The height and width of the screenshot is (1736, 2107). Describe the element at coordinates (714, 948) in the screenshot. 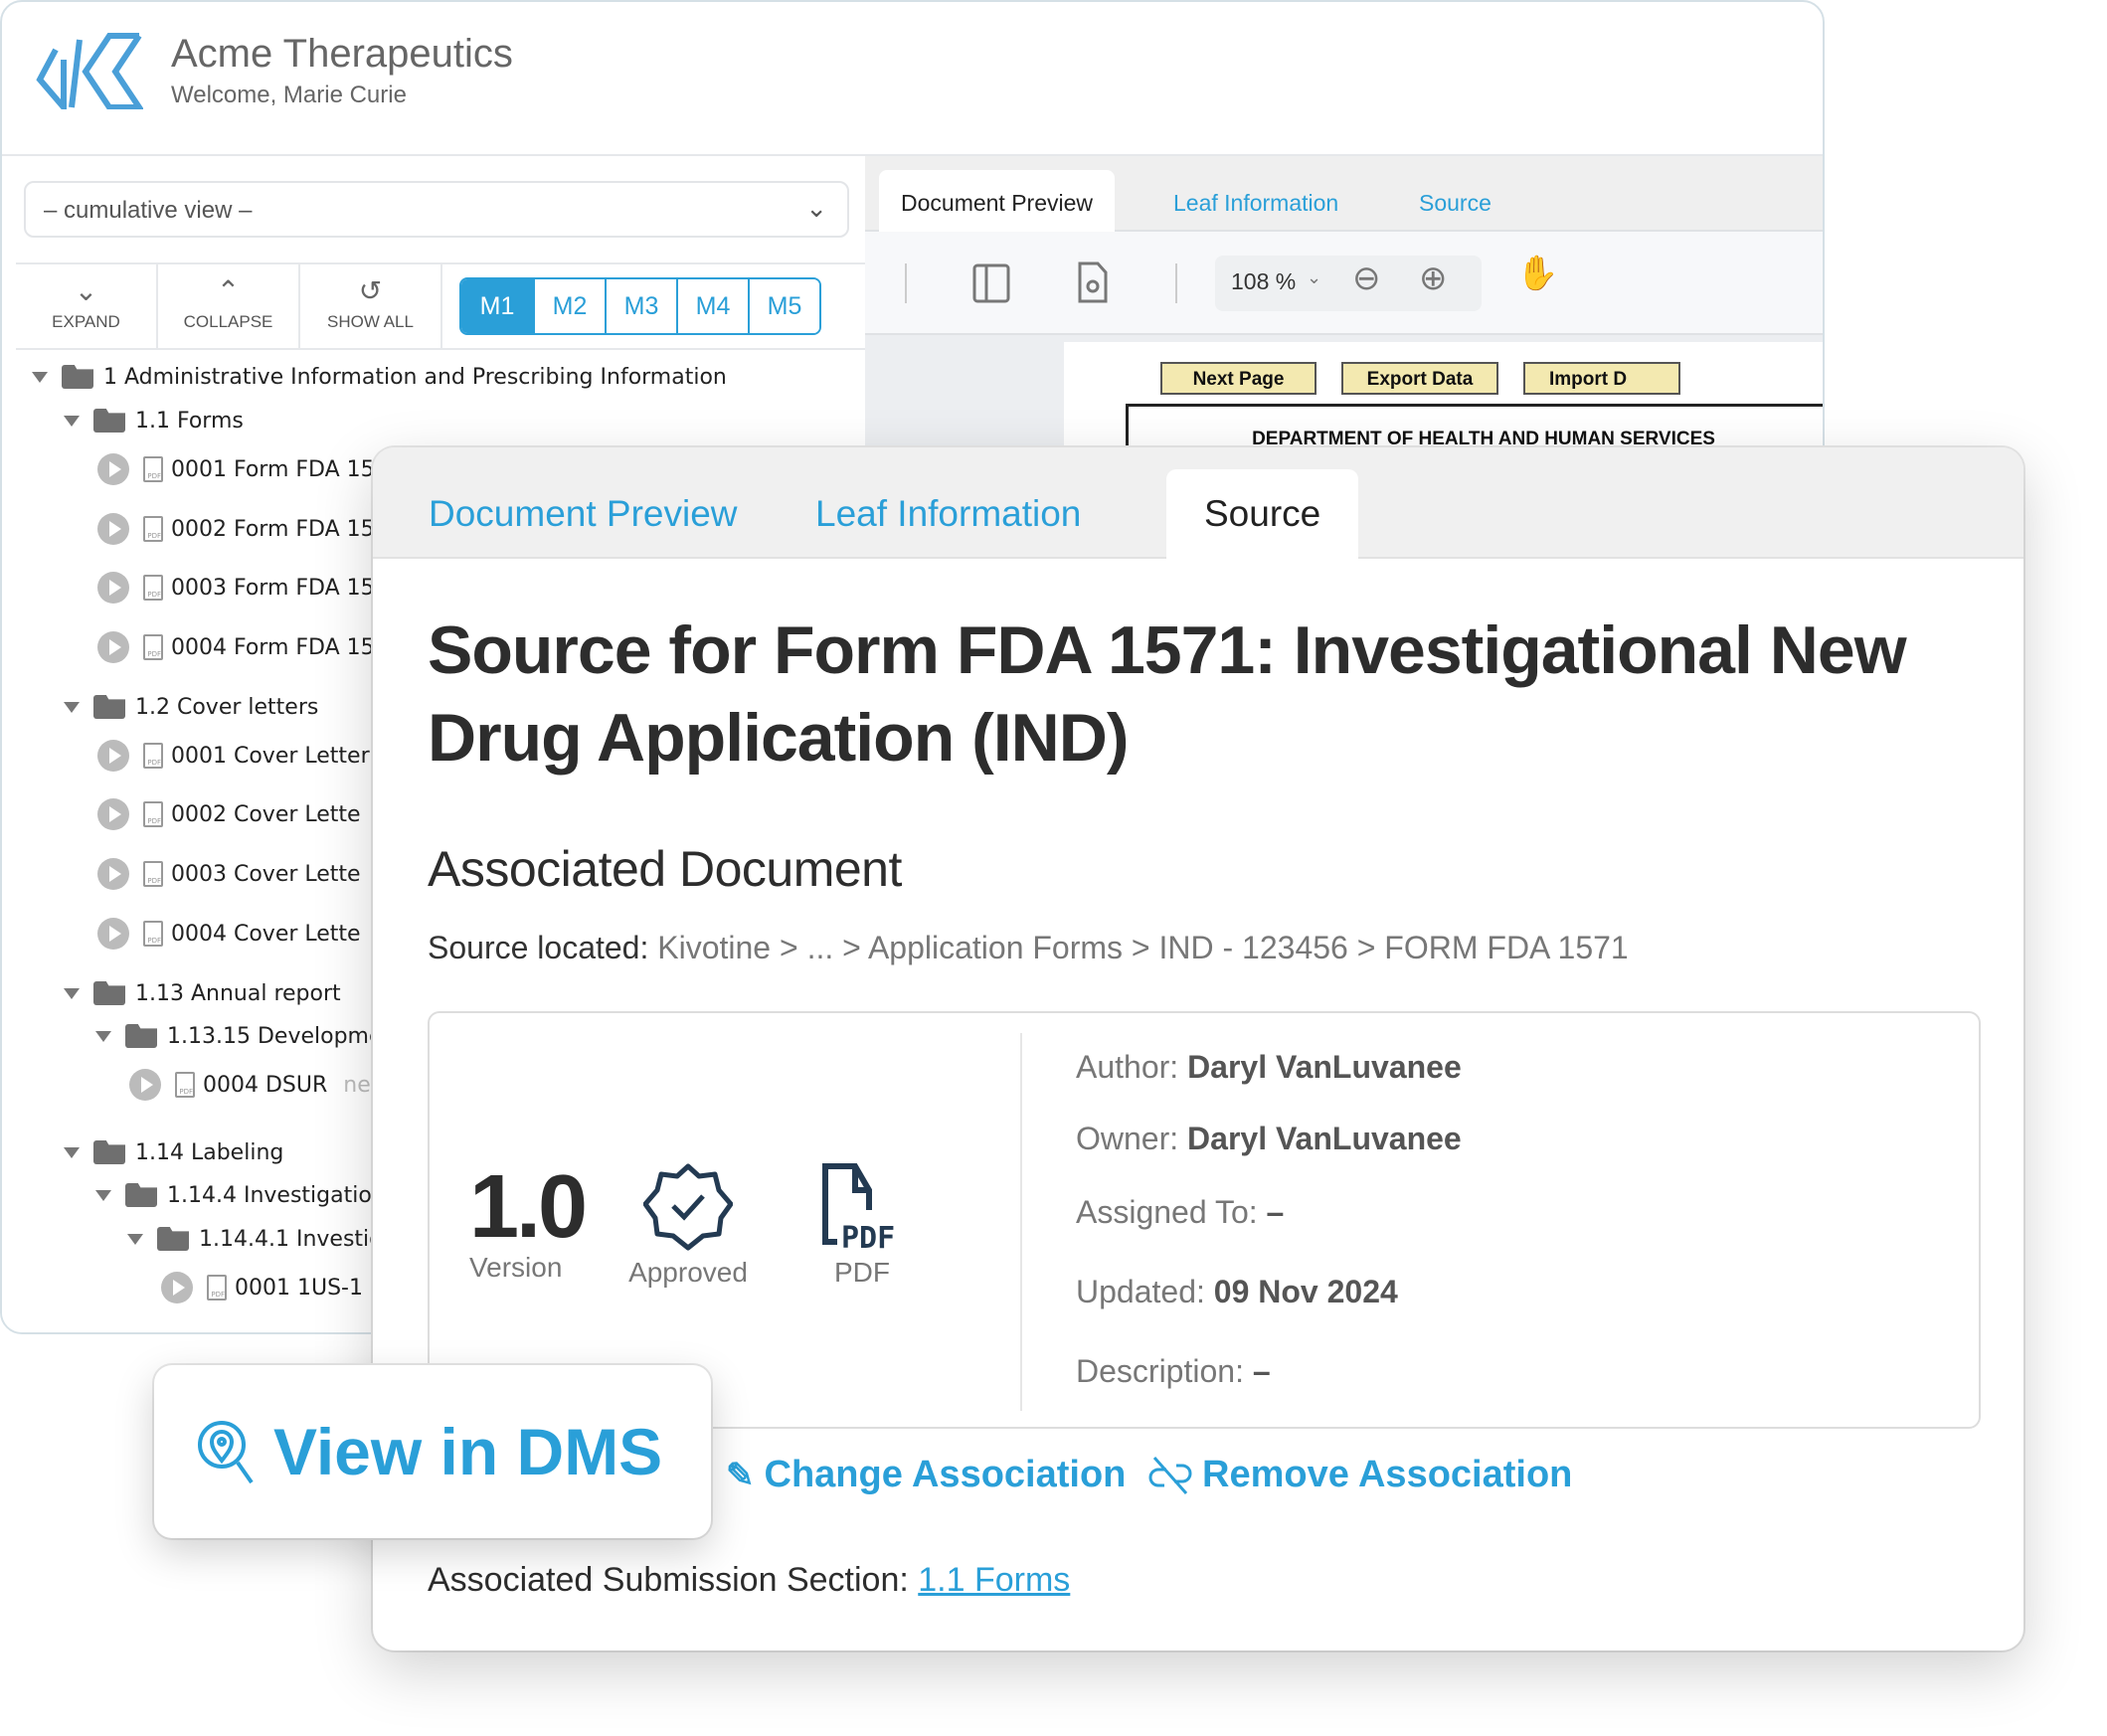

I see `breadcrumb-item: Kivotine` at that location.